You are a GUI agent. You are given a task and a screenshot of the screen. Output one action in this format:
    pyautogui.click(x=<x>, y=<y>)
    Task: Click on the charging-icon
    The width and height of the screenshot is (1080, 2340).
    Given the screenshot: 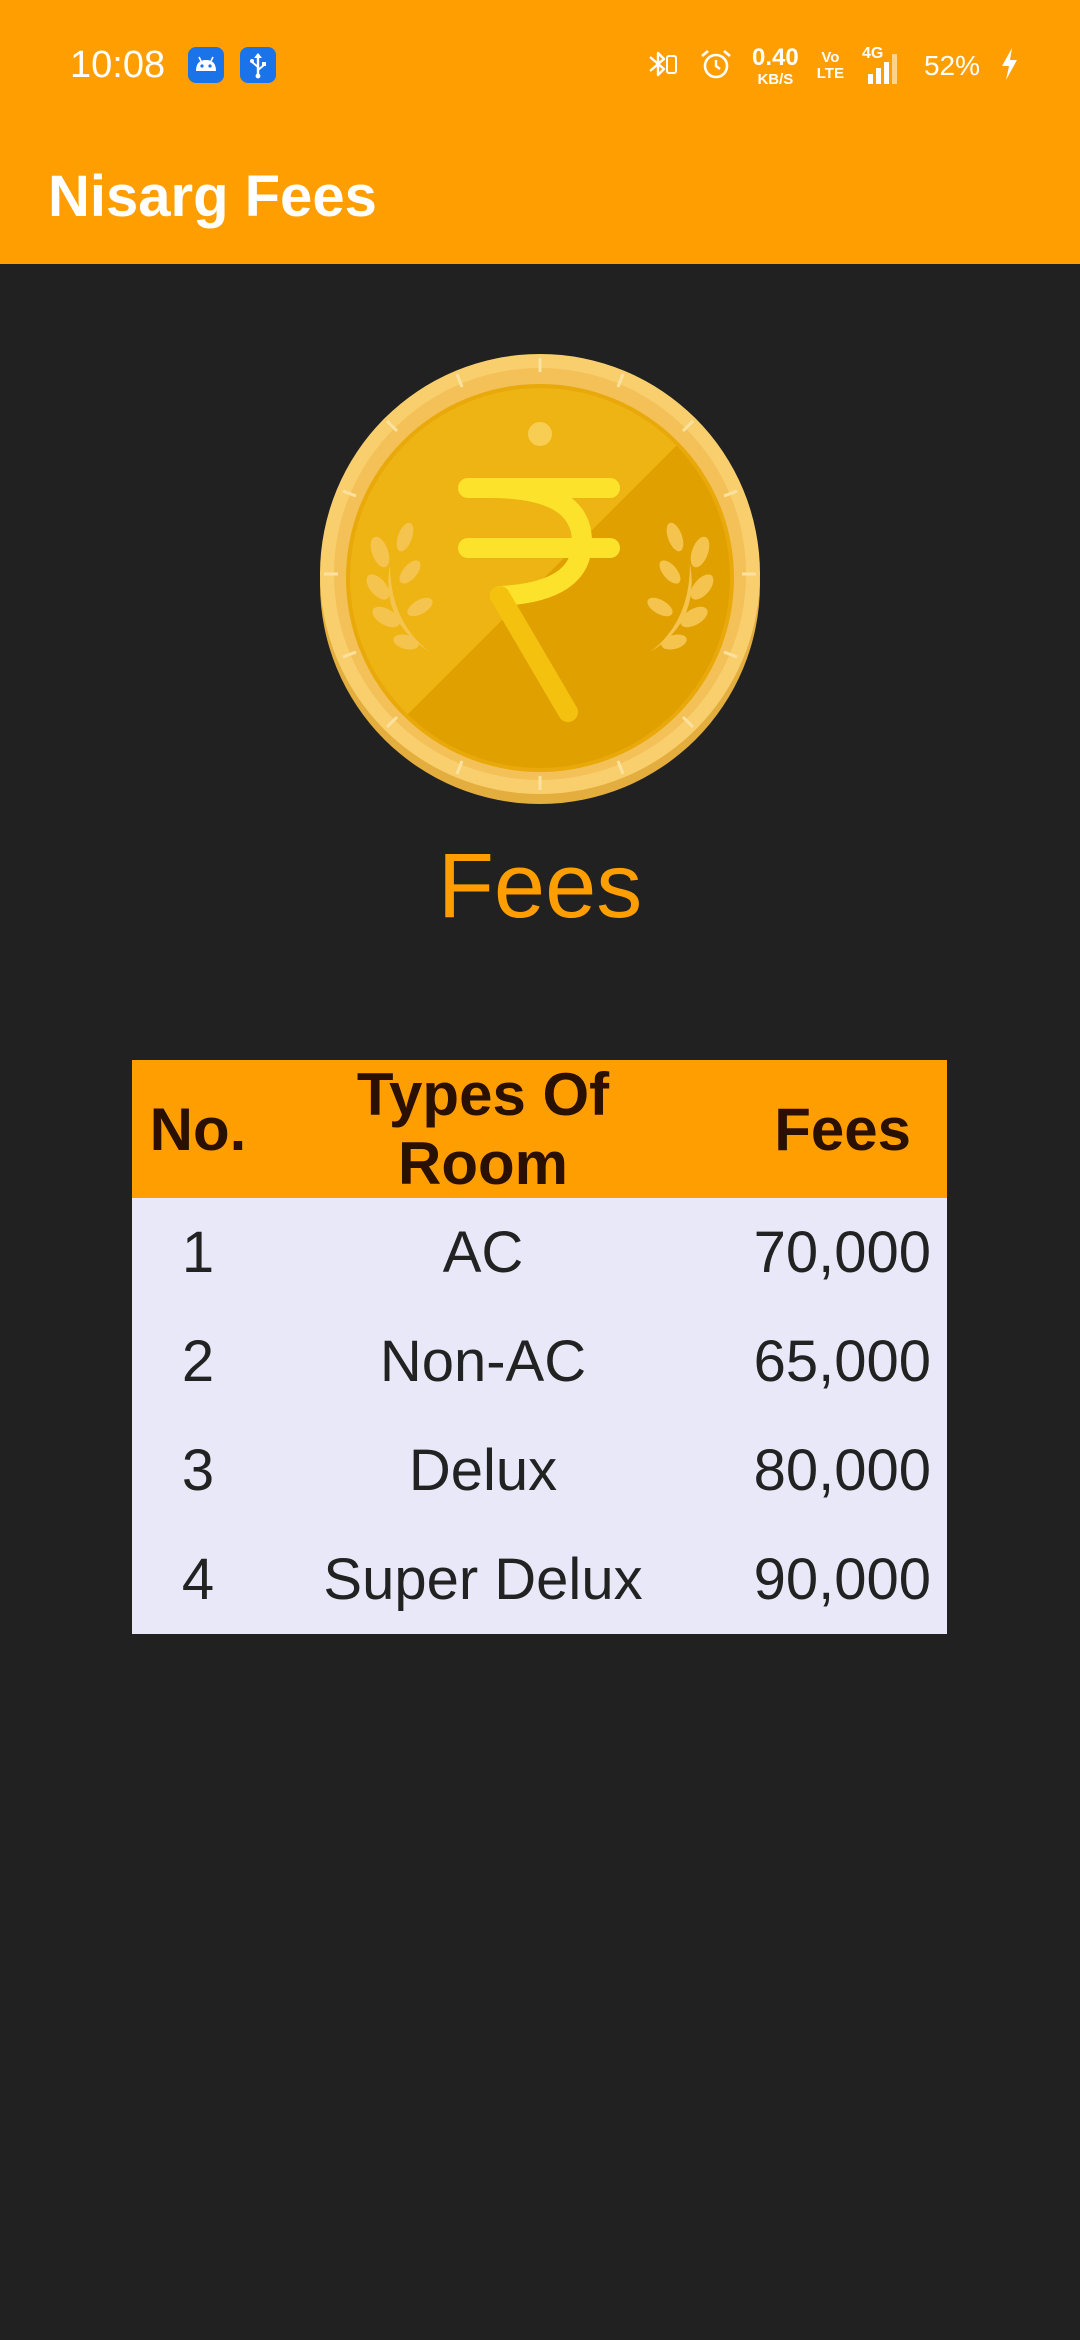 What is the action you would take?
    pyautogui.click(x=1009, y=66)
    